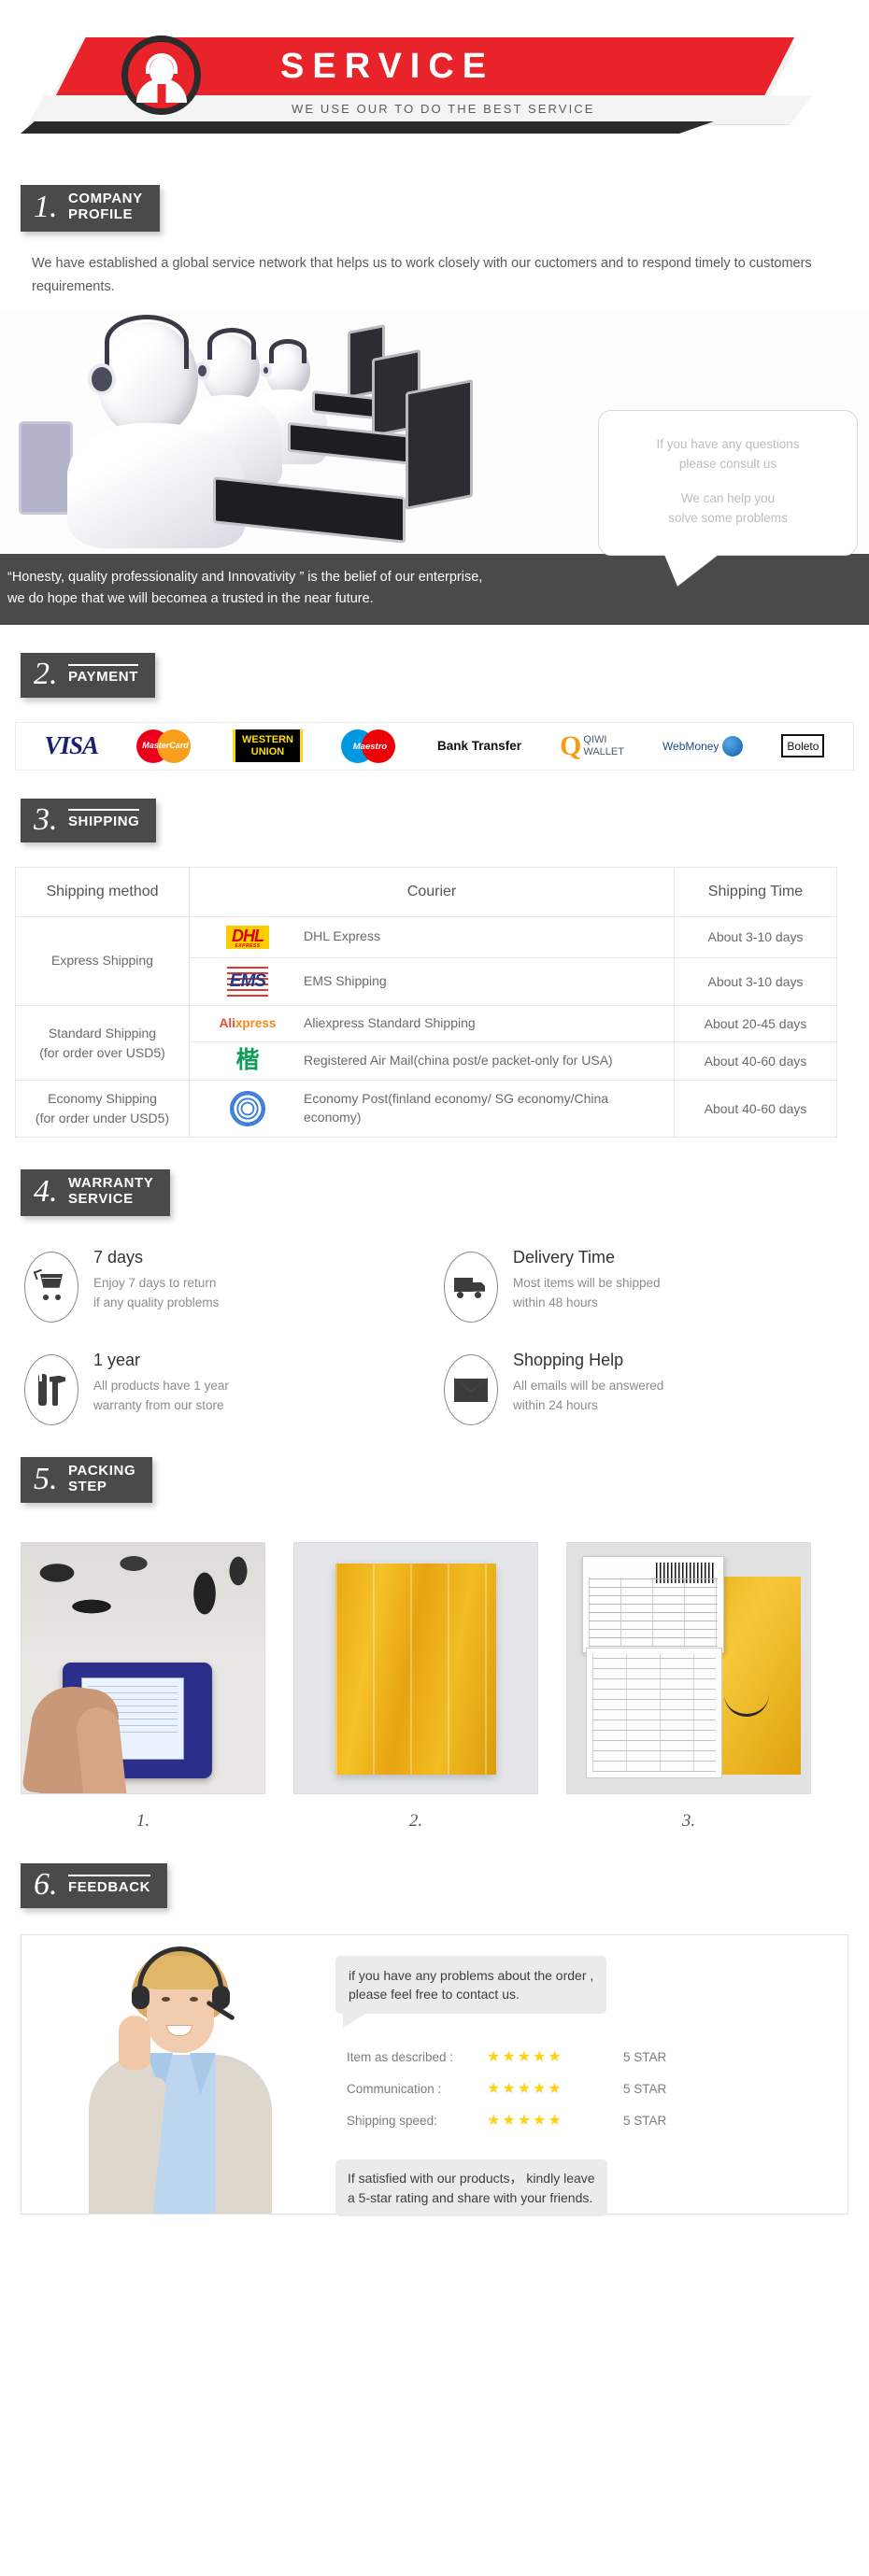 This screenshot has width=869, height=2576. What do you see at coordinates (256, 1023) in the screenshot?
I see `ali-logo-sub: xpress` at bounding box center [256, 1023].